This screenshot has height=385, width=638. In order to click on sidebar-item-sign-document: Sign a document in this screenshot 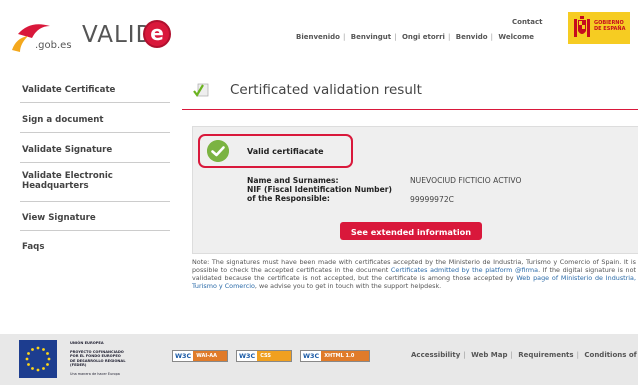, I will do `click(95, 119)`.